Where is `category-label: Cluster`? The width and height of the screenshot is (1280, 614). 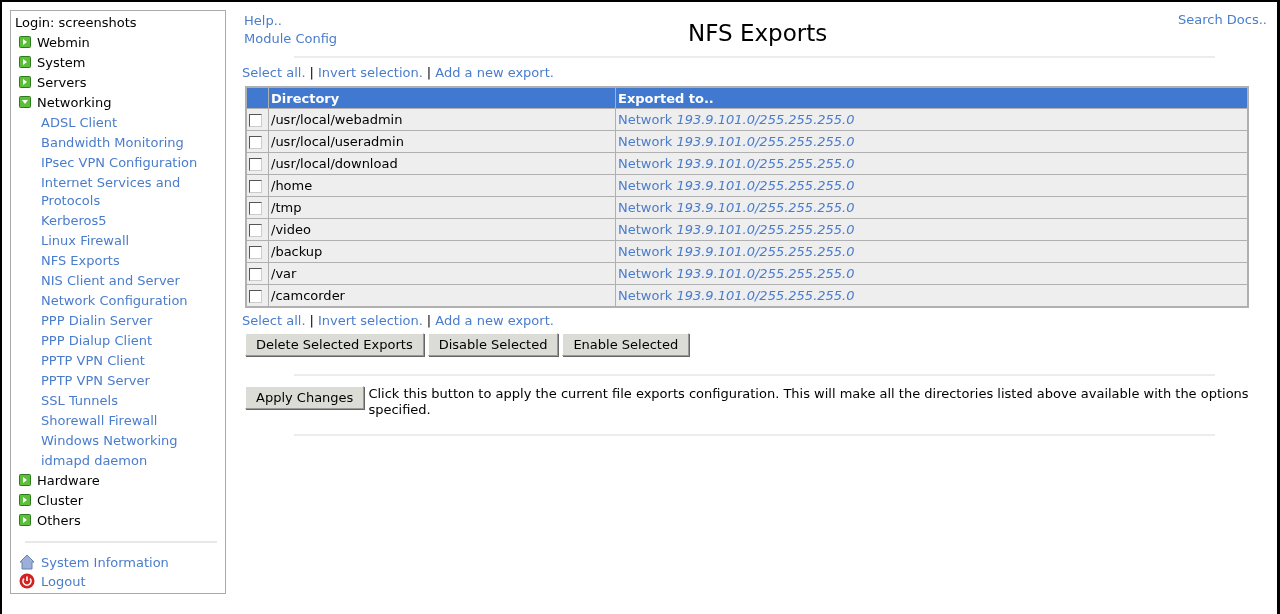 category-label: Cluster is located at coordinates (60, 501).